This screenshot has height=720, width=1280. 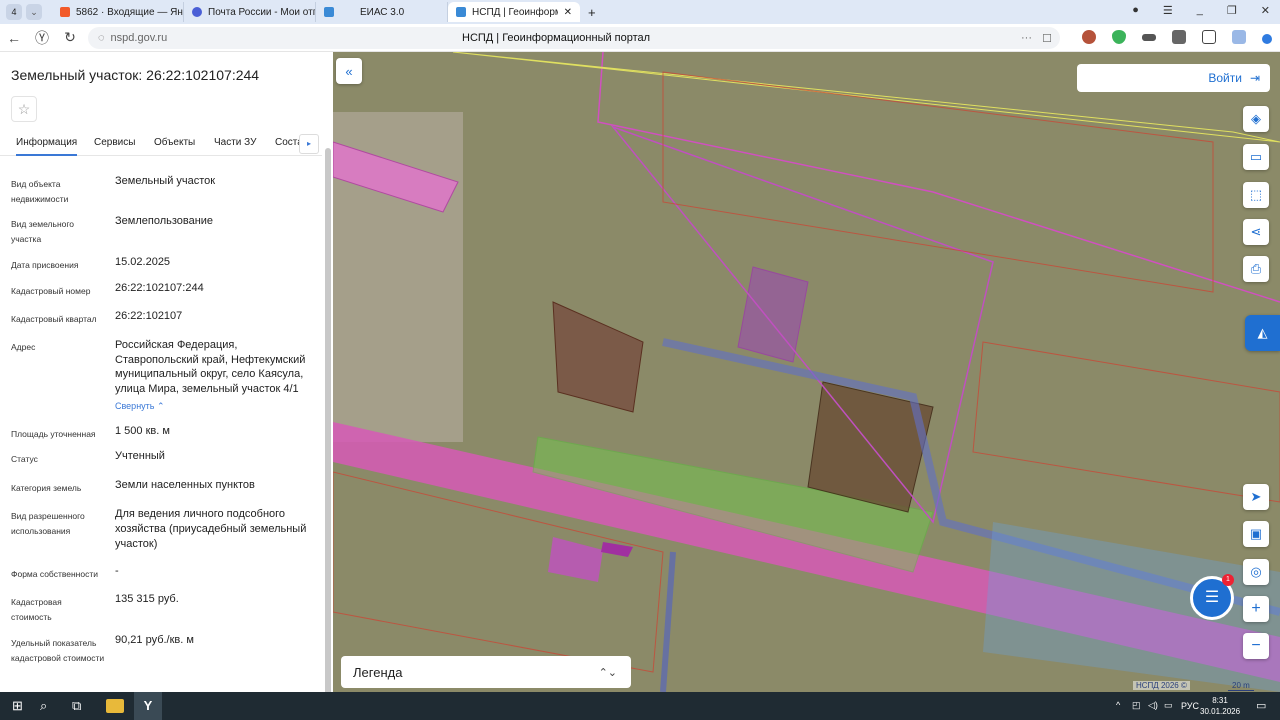 I want to click on measure-button: ▭, so click(x=1256, y=157).